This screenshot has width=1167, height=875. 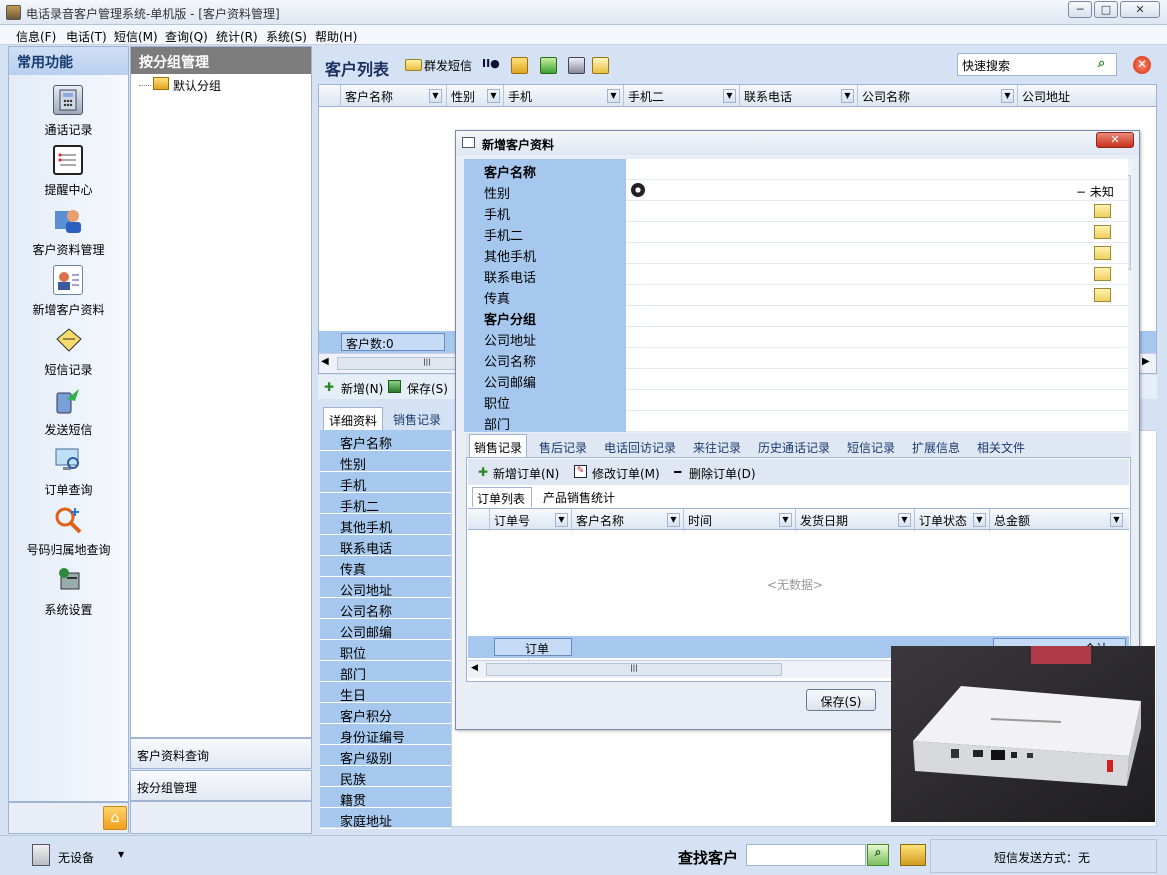 I want to click on tab-details: 详细资料, so click(x=353, y=419).